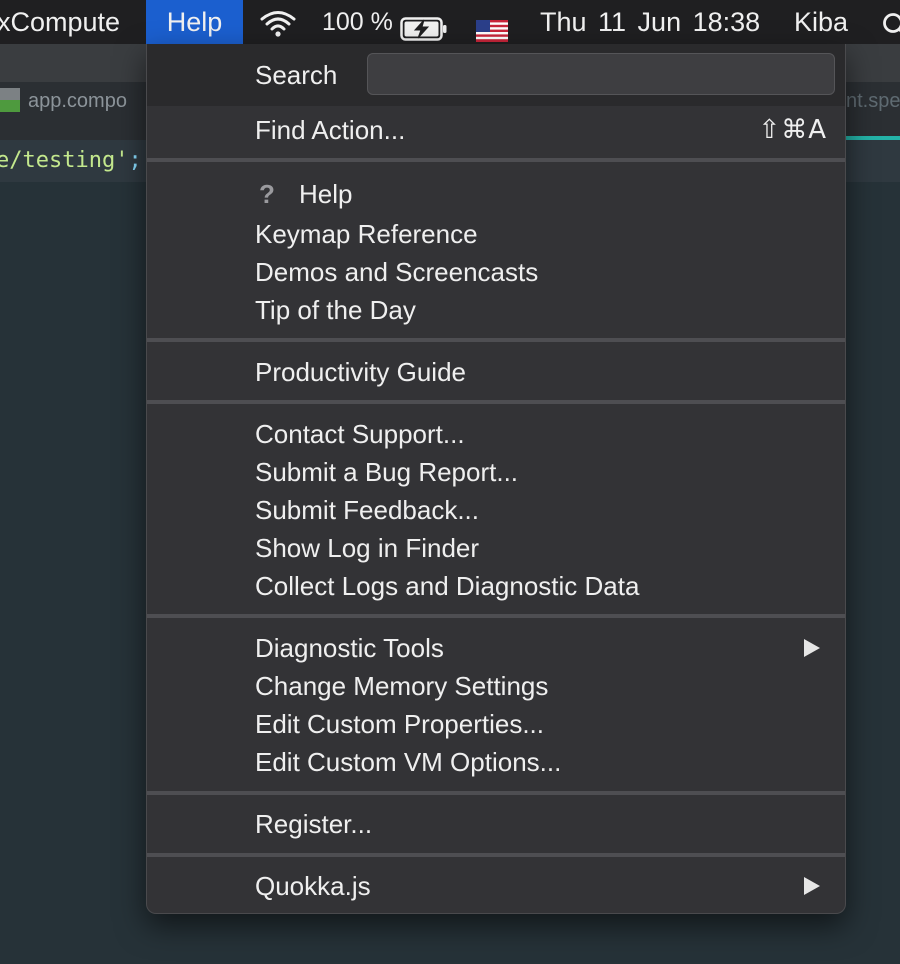 The height and width of the screenshot is (964, 900). I want to click on wifi-icon, so click(278, 22).